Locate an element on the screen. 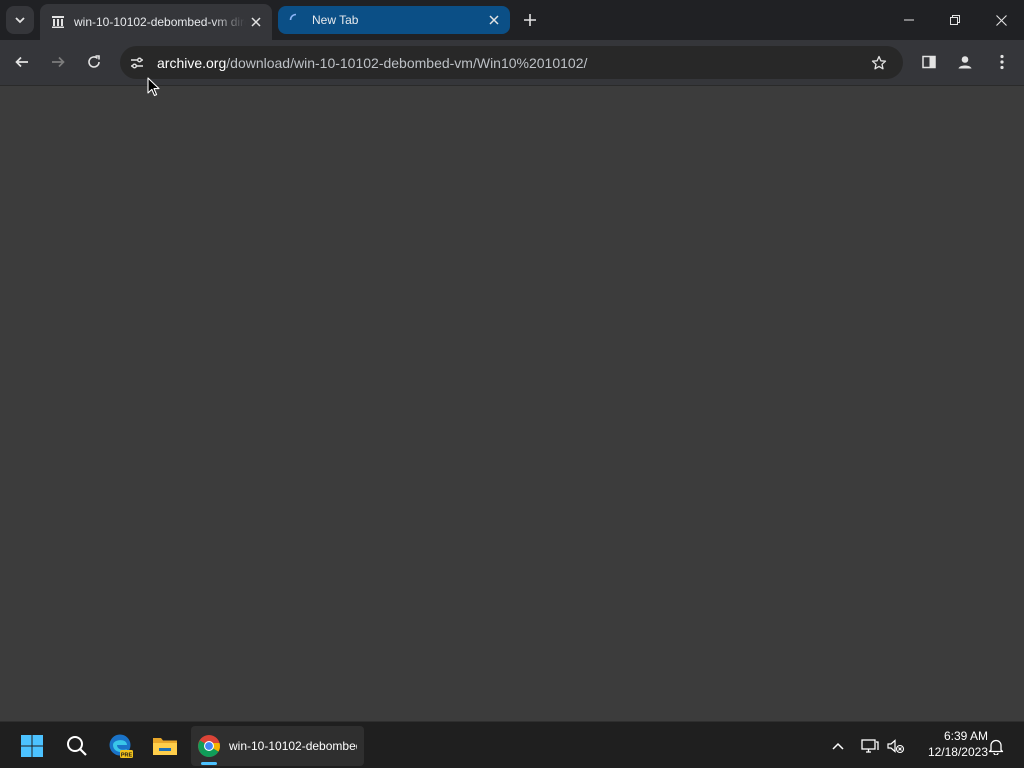  start-button is located at coordinates (32, 746).